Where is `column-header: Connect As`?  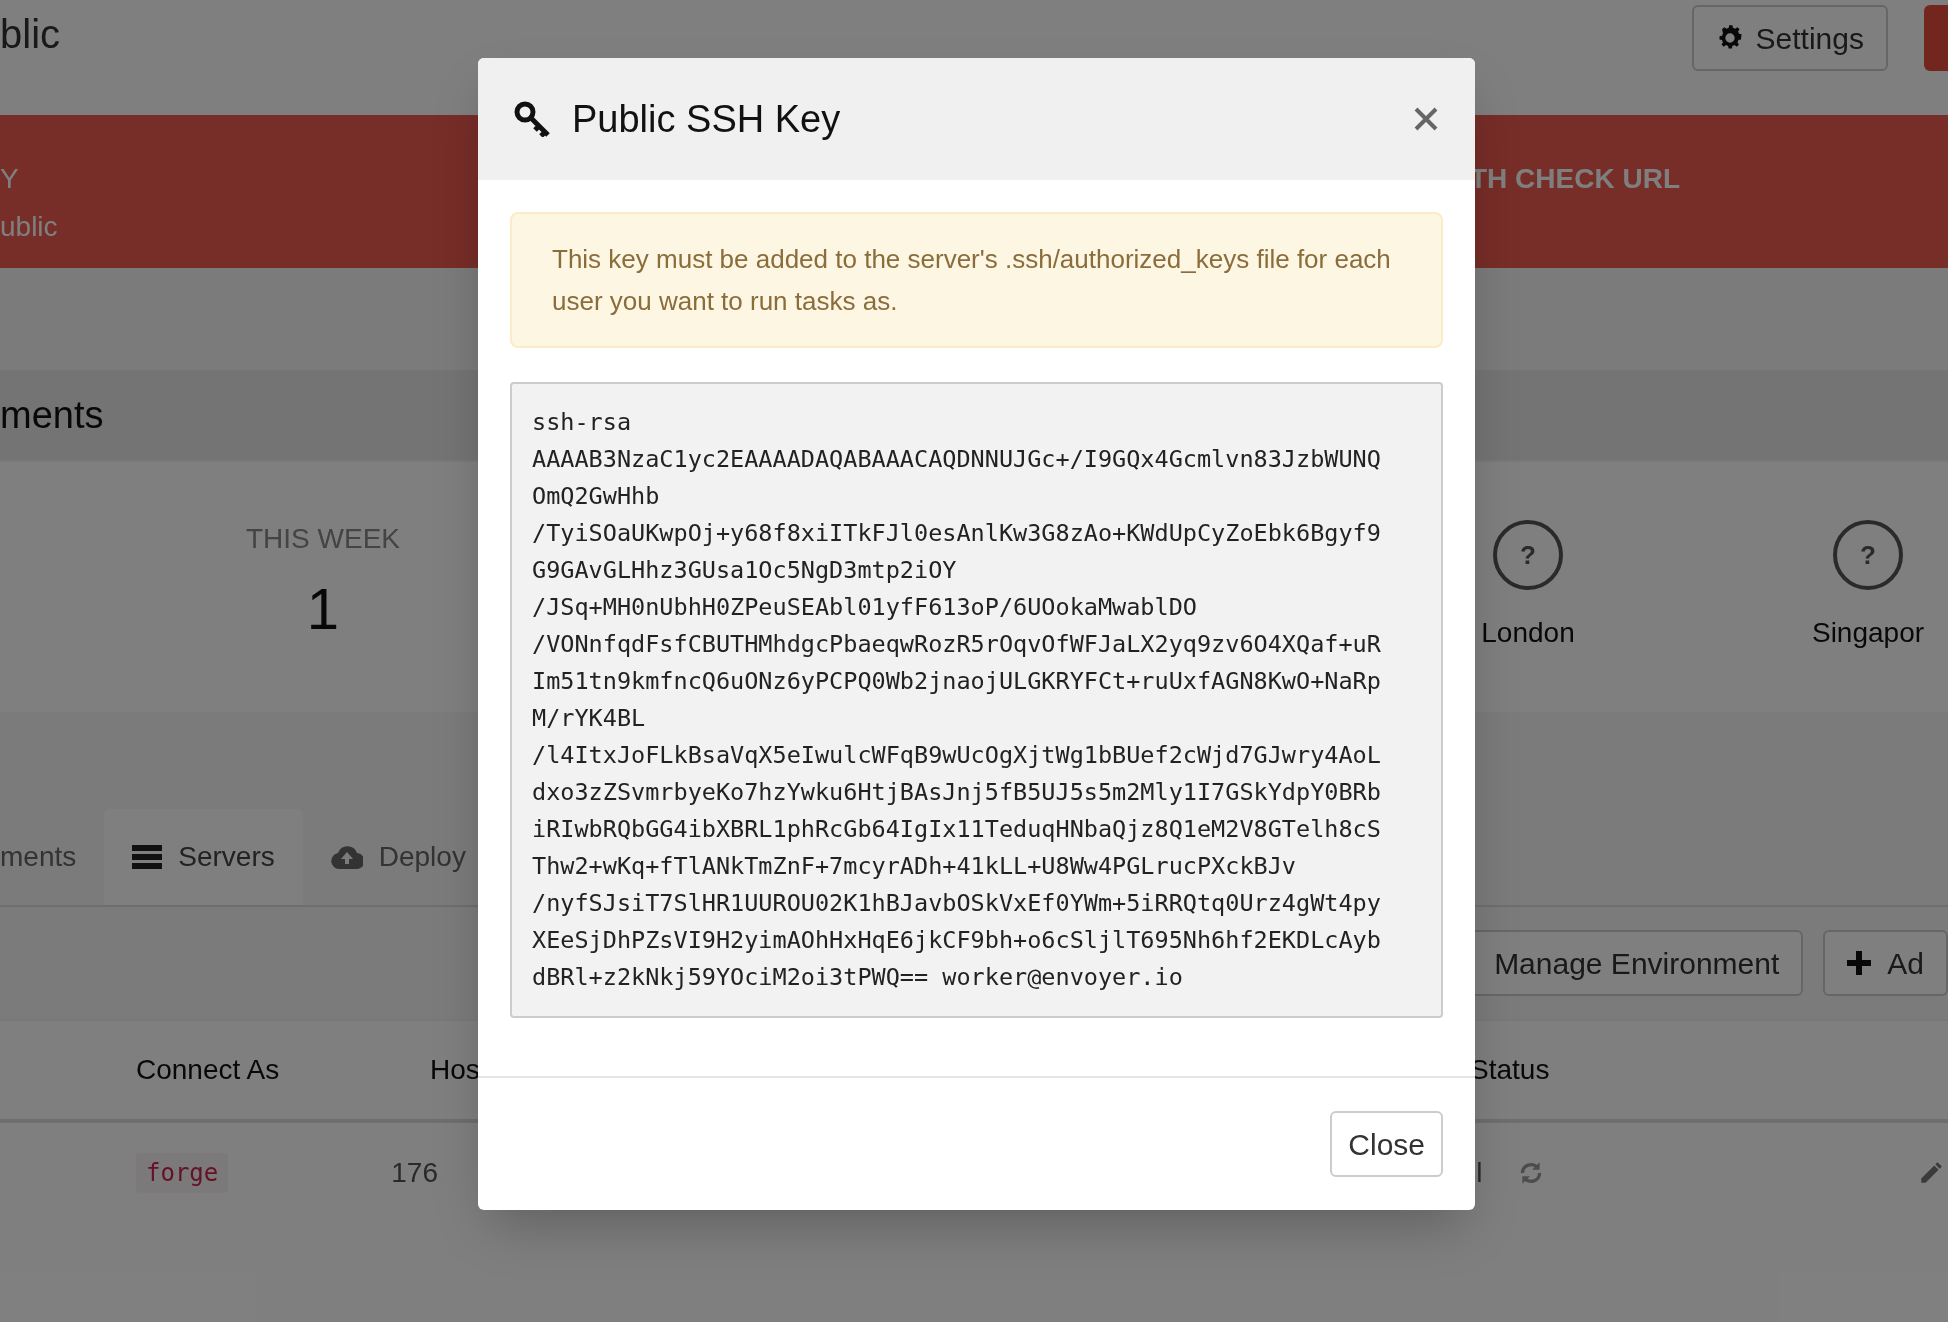
column-header: Connect As is located at coordinates (208, 1070).